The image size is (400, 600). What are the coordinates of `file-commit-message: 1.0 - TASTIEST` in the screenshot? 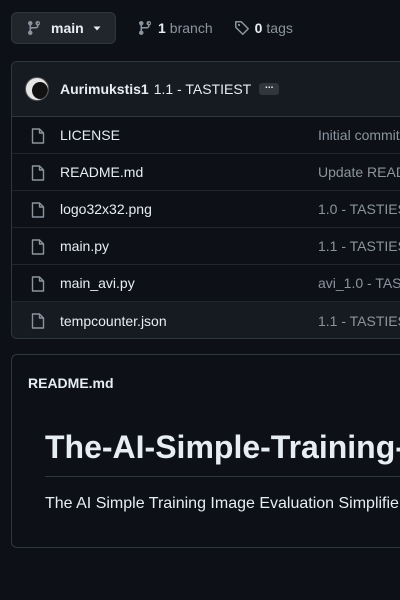 It's located at (359, 209).